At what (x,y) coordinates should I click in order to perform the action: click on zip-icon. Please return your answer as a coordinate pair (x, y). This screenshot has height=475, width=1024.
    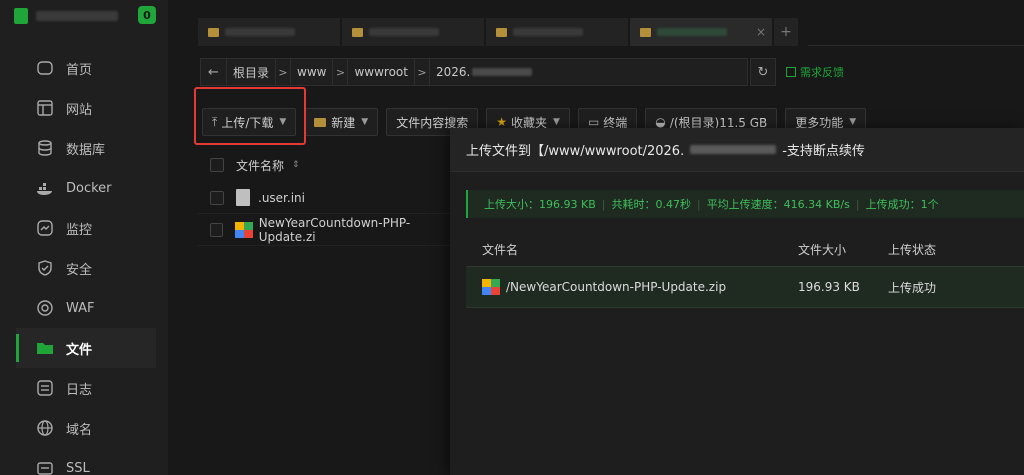
    Looking at the image, I should click on (244, 229).